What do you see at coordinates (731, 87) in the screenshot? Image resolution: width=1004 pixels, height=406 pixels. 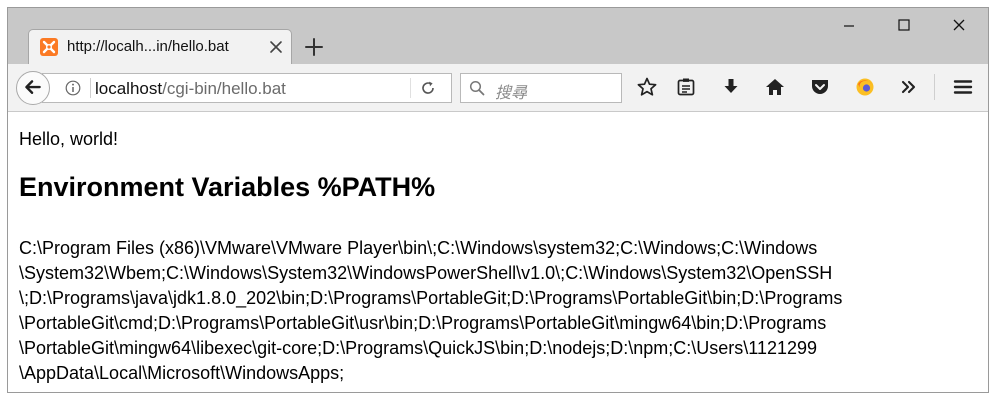 I see `download-icon` at bounding box center [731, 87].